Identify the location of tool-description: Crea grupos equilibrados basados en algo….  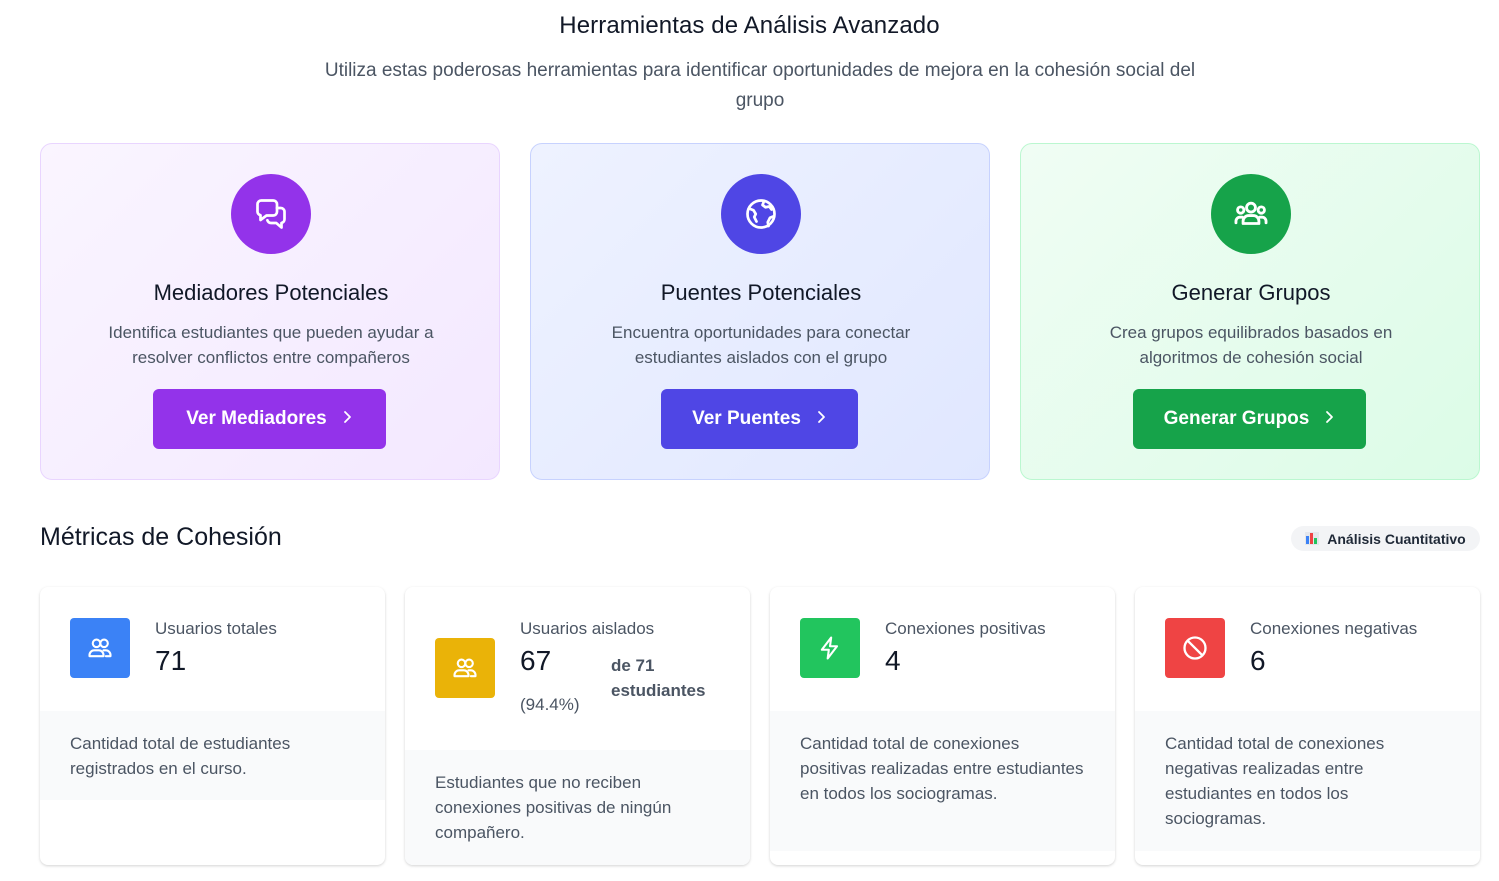
(1251, 345).